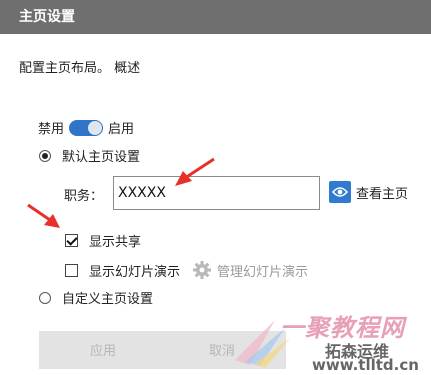 The height and width of the screenshot is (375, 431). What do you see at coordinates (195, 171) in the screenshot?
I see `arrow-to-input-icon` at bounding box center [195, 171].